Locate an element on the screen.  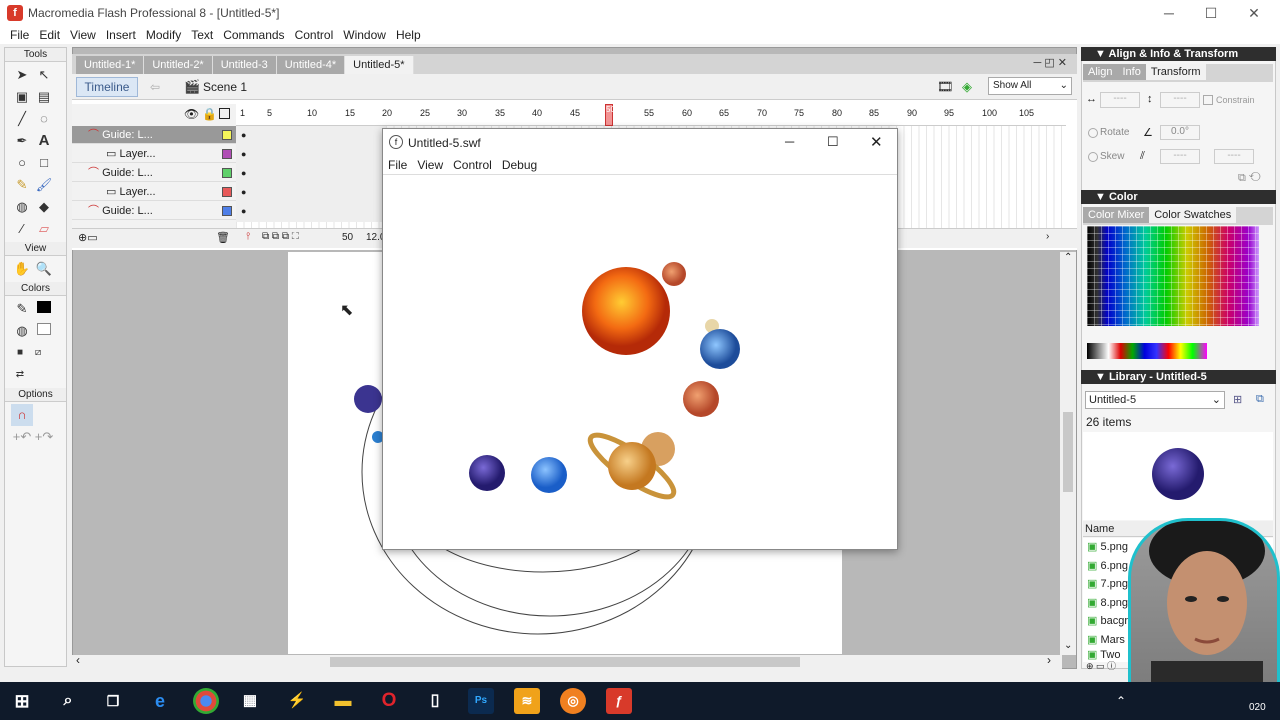
swf-menu-debug: Debug is located at coordinates (519, 165).